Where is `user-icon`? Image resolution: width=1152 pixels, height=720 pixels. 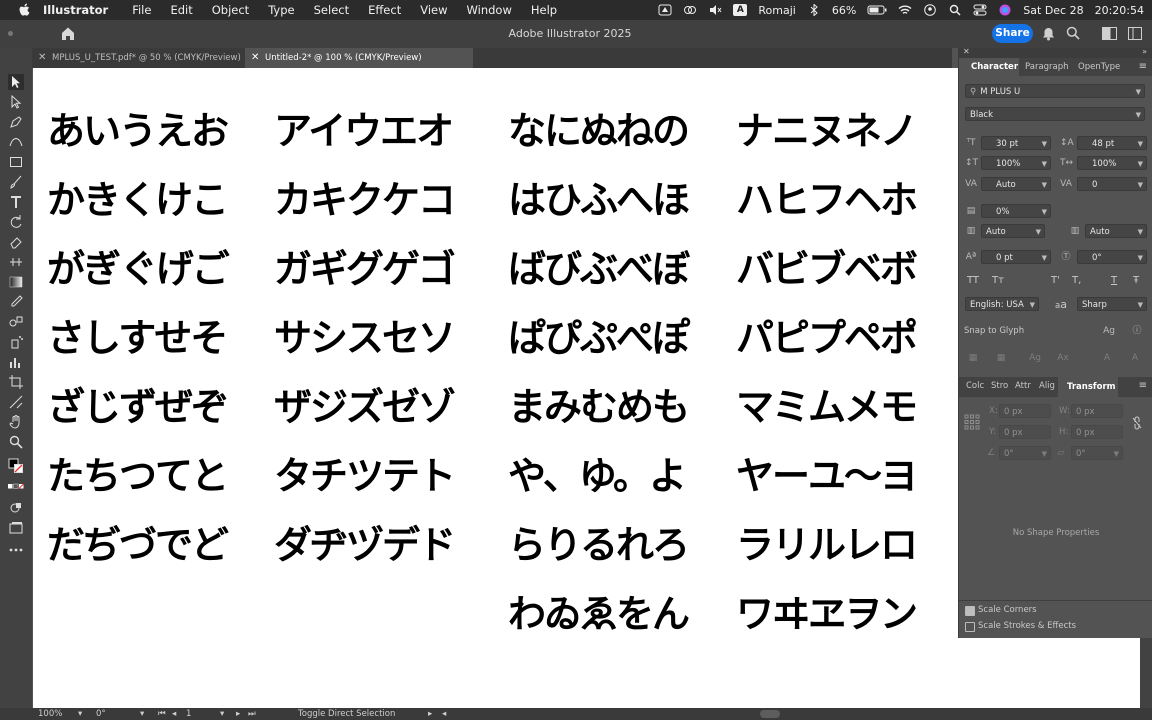 user-icon is located at coordinates (930, 10).